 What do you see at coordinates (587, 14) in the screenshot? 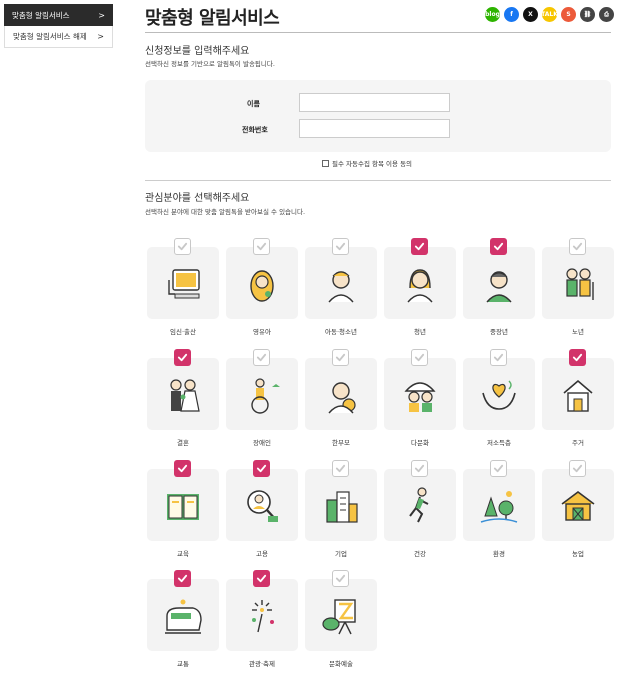
I see `link-icon: ⛓` at bounding box center [587, 14].